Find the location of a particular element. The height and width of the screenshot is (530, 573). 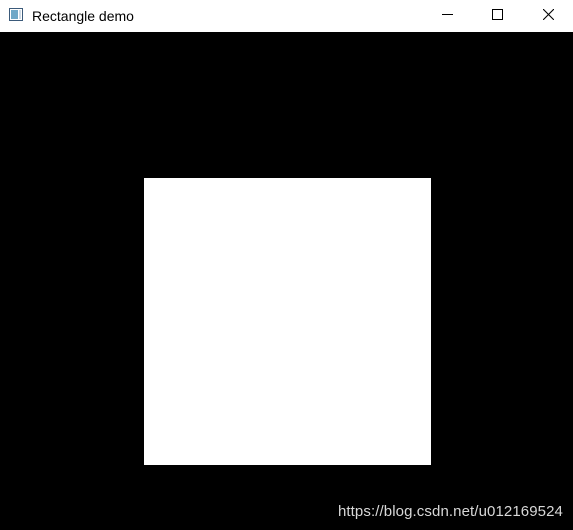

app-icon is located at coordinates (16, 14).